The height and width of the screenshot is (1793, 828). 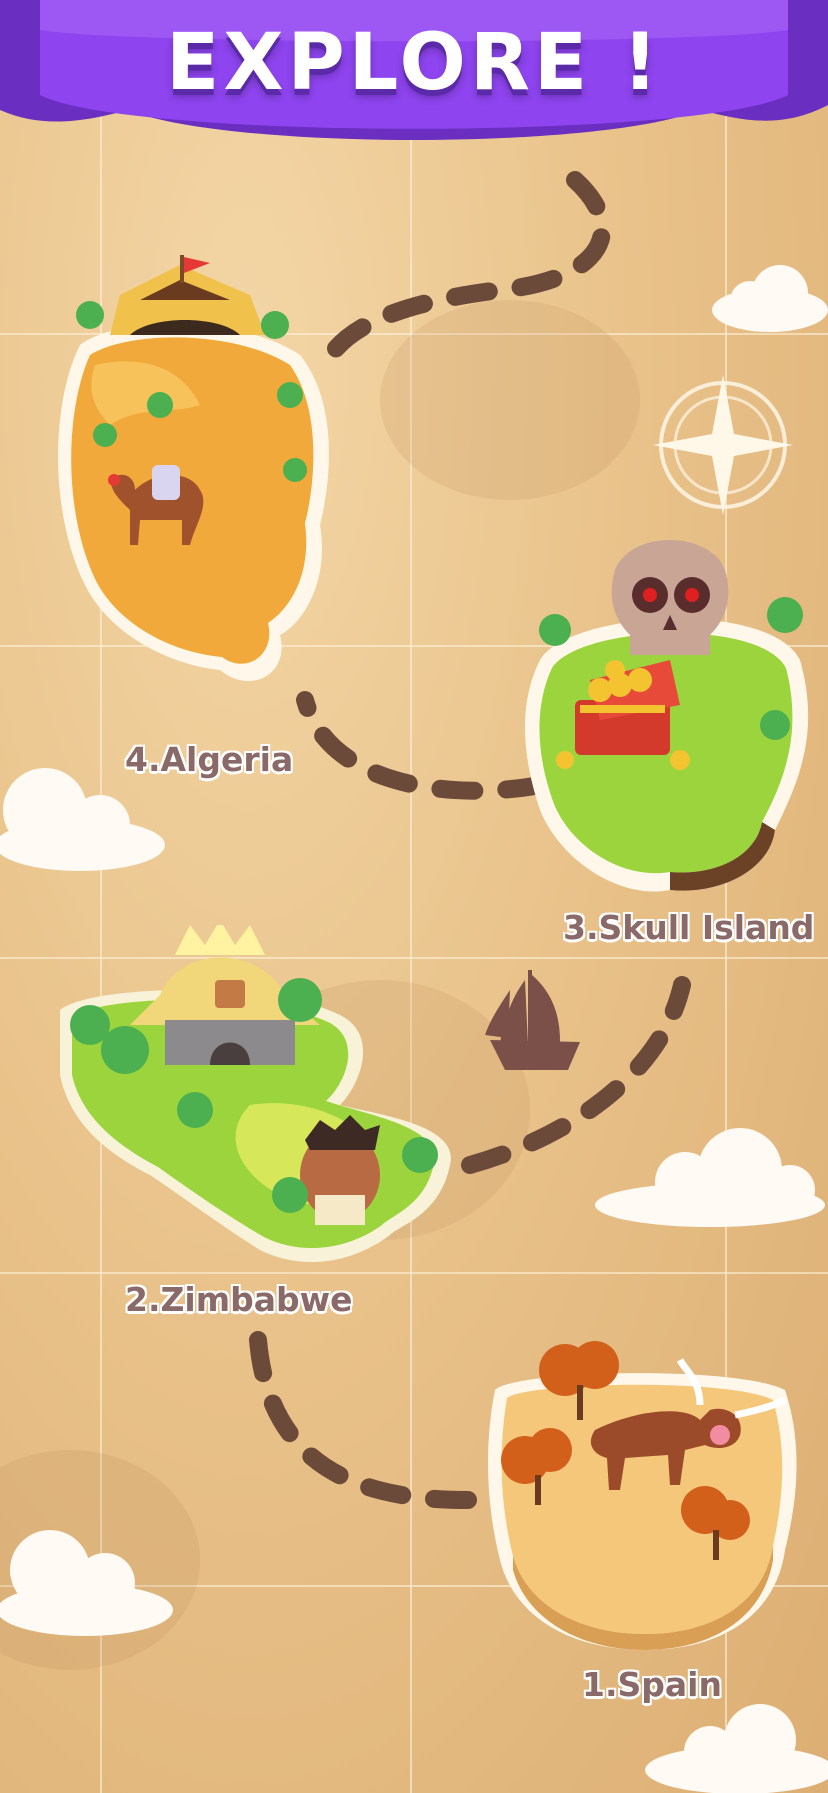 I want to click on location-spain: 1.Spain, so click(x=645, y=1515).